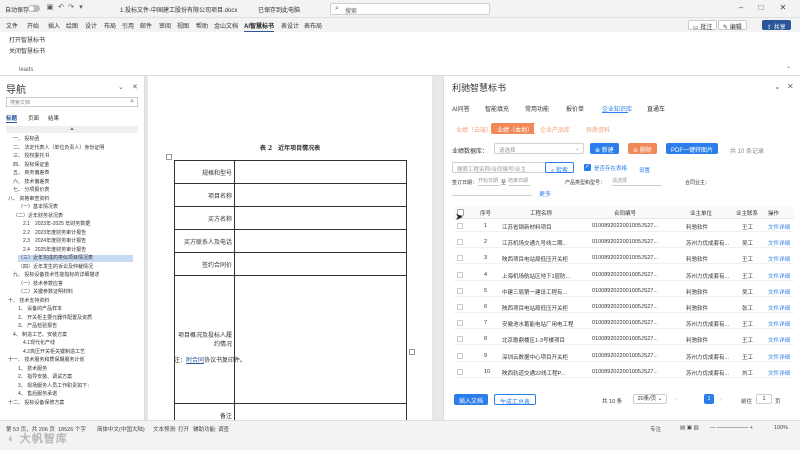 The image size is (800, 450). I want to click on menu-mailings: 邮件, so click(146, 25).